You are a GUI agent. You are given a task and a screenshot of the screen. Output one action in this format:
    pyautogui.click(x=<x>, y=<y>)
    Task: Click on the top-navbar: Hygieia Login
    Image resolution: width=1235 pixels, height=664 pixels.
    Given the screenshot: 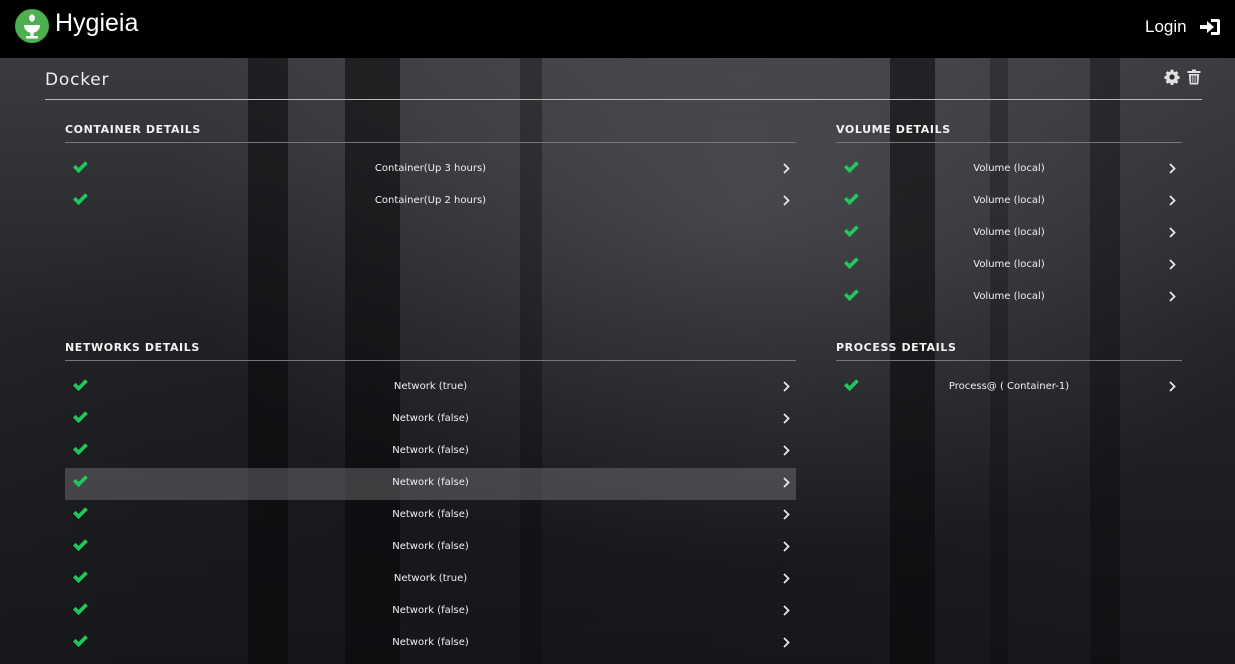 What is the action you would take?
    pyautogui.click(x=617, y=29)
    